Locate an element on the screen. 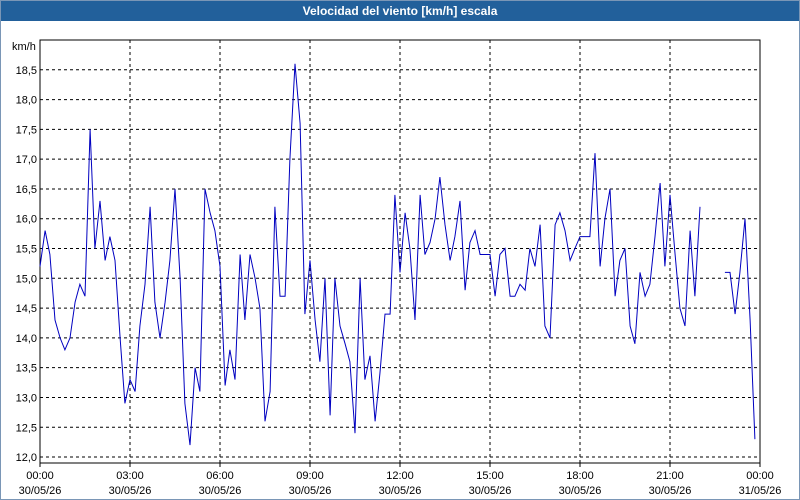 The image size is (800, 500). y-tick-label: 18,0 is located at coordinates (26, 101).